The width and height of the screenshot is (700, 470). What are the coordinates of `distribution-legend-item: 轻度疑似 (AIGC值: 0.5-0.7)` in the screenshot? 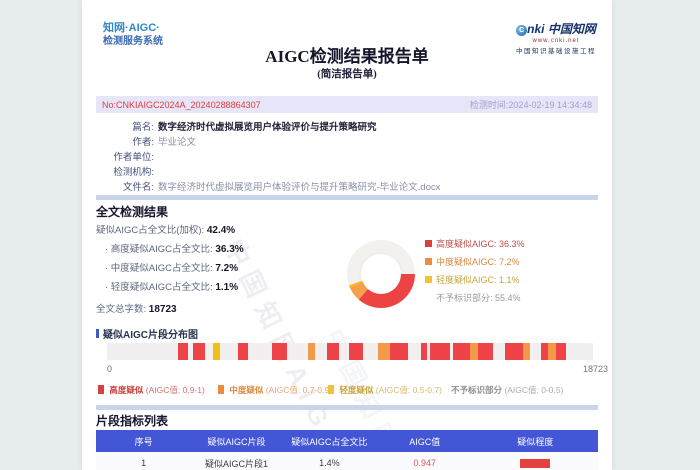 It's located at (385, 390).